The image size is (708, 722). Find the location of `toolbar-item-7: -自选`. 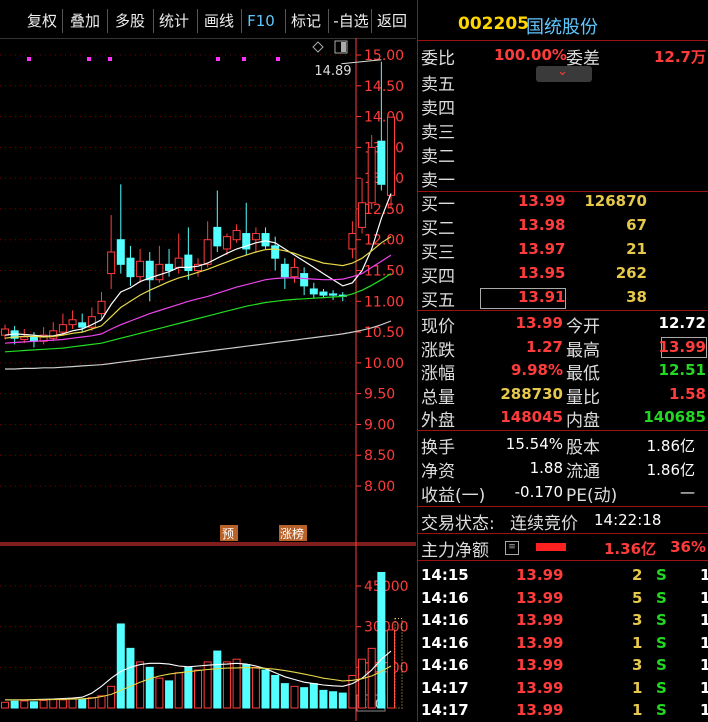

toolbar-item-7: -自选 is located at coordinates (351, 21).